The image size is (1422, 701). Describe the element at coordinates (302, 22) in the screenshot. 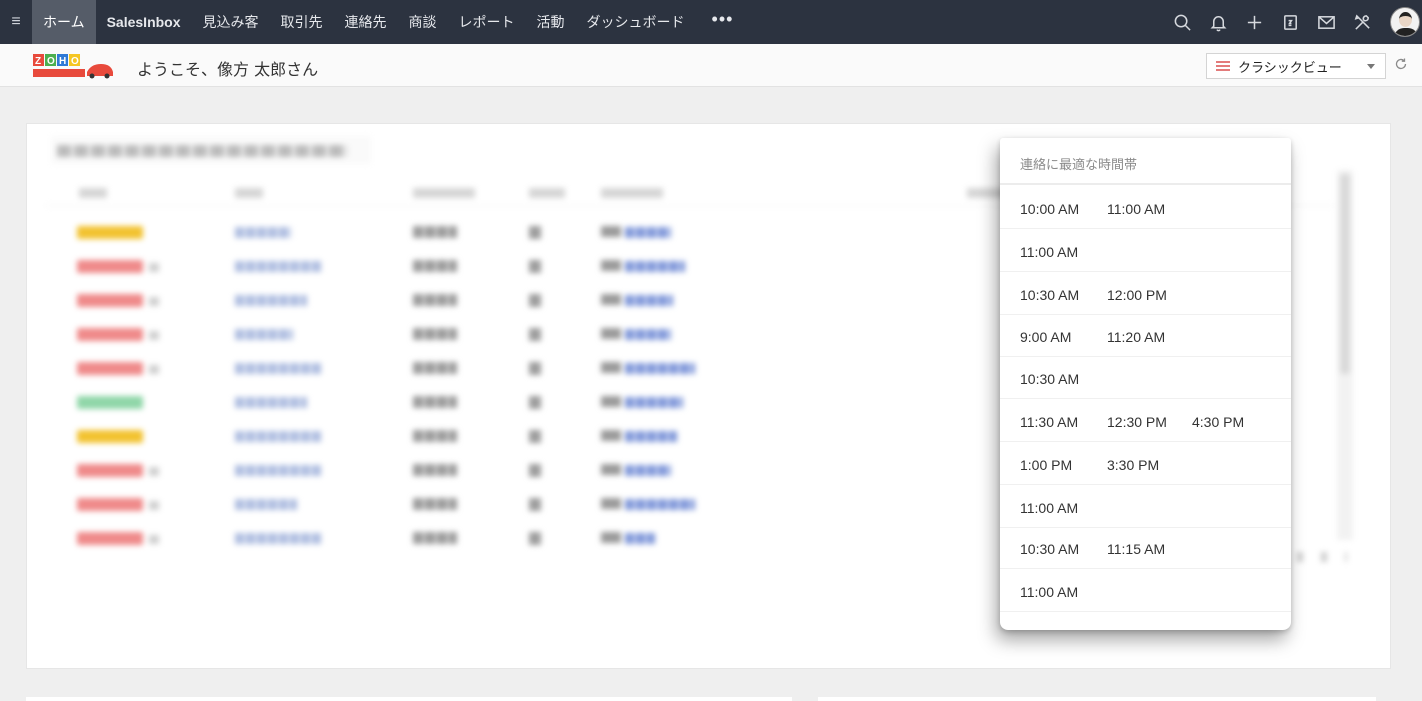

I see `tab-accounts: 取引先` at that location.